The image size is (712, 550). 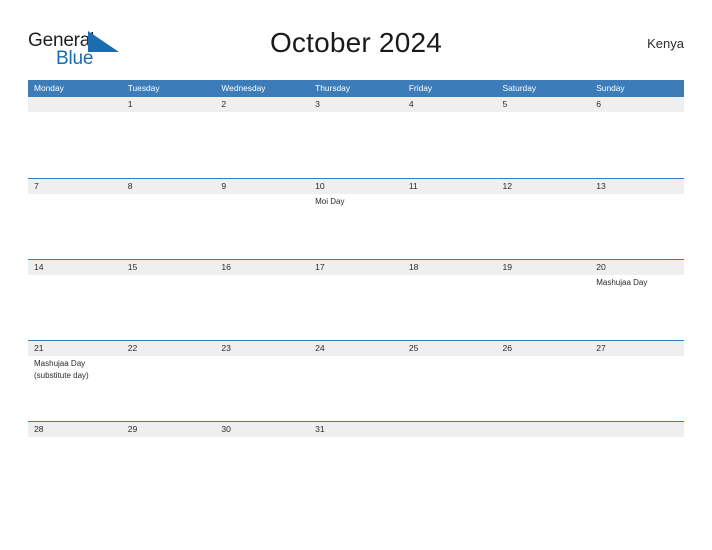 I want to click on page-title: October 2024, so click(x=356, y=42).